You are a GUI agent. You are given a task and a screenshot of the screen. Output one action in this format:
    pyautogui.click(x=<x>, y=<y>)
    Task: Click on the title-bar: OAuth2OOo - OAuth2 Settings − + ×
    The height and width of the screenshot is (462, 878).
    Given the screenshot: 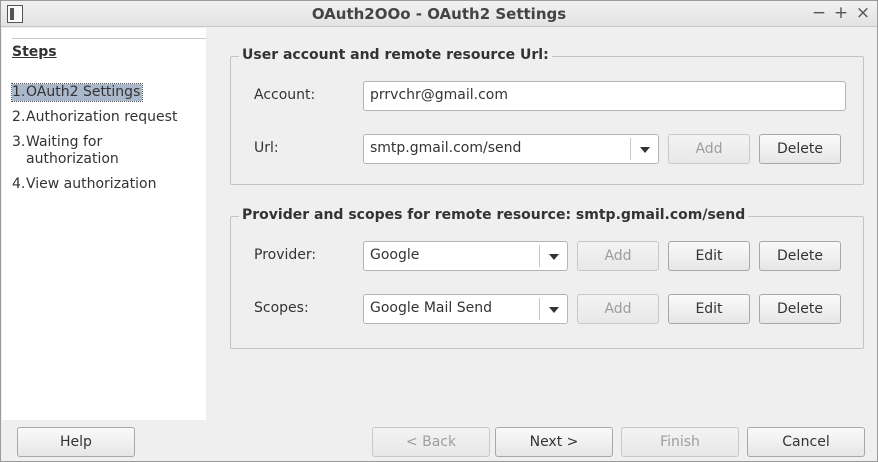 What is the action you would take?
    pyautogui.click(x=439, y=14)
    